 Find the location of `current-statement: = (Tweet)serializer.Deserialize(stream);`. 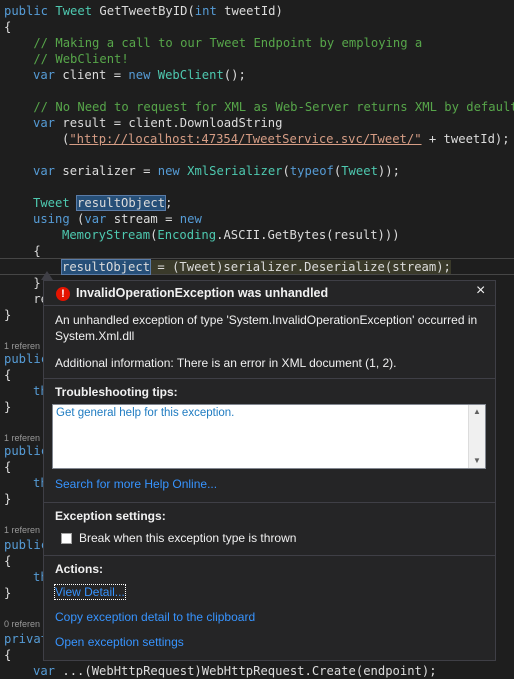

current-statement: = (Tweet)serializer.Deserialize(stream); is located at coordinates (300, 267).